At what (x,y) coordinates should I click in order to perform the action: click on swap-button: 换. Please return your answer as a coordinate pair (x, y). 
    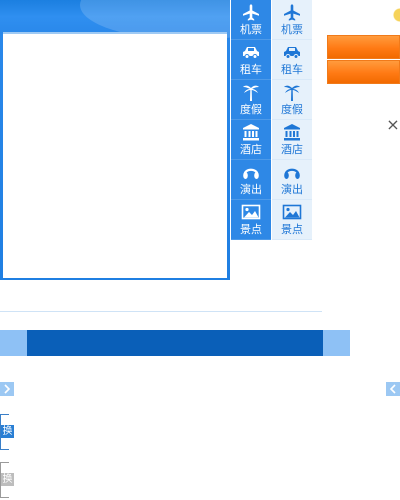
    Looking at the image, I should click on (8, 432).